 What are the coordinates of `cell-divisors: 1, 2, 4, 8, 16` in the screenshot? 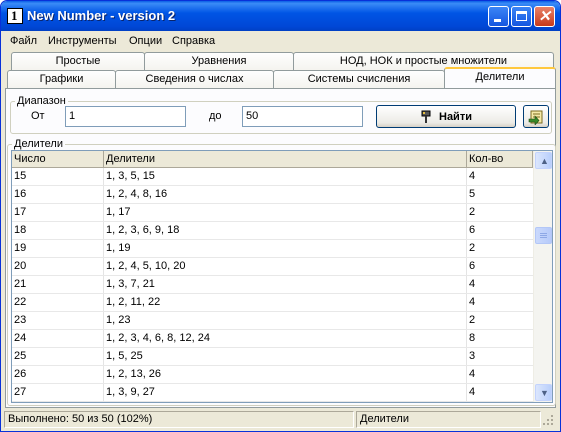 It's located at (137, 194).